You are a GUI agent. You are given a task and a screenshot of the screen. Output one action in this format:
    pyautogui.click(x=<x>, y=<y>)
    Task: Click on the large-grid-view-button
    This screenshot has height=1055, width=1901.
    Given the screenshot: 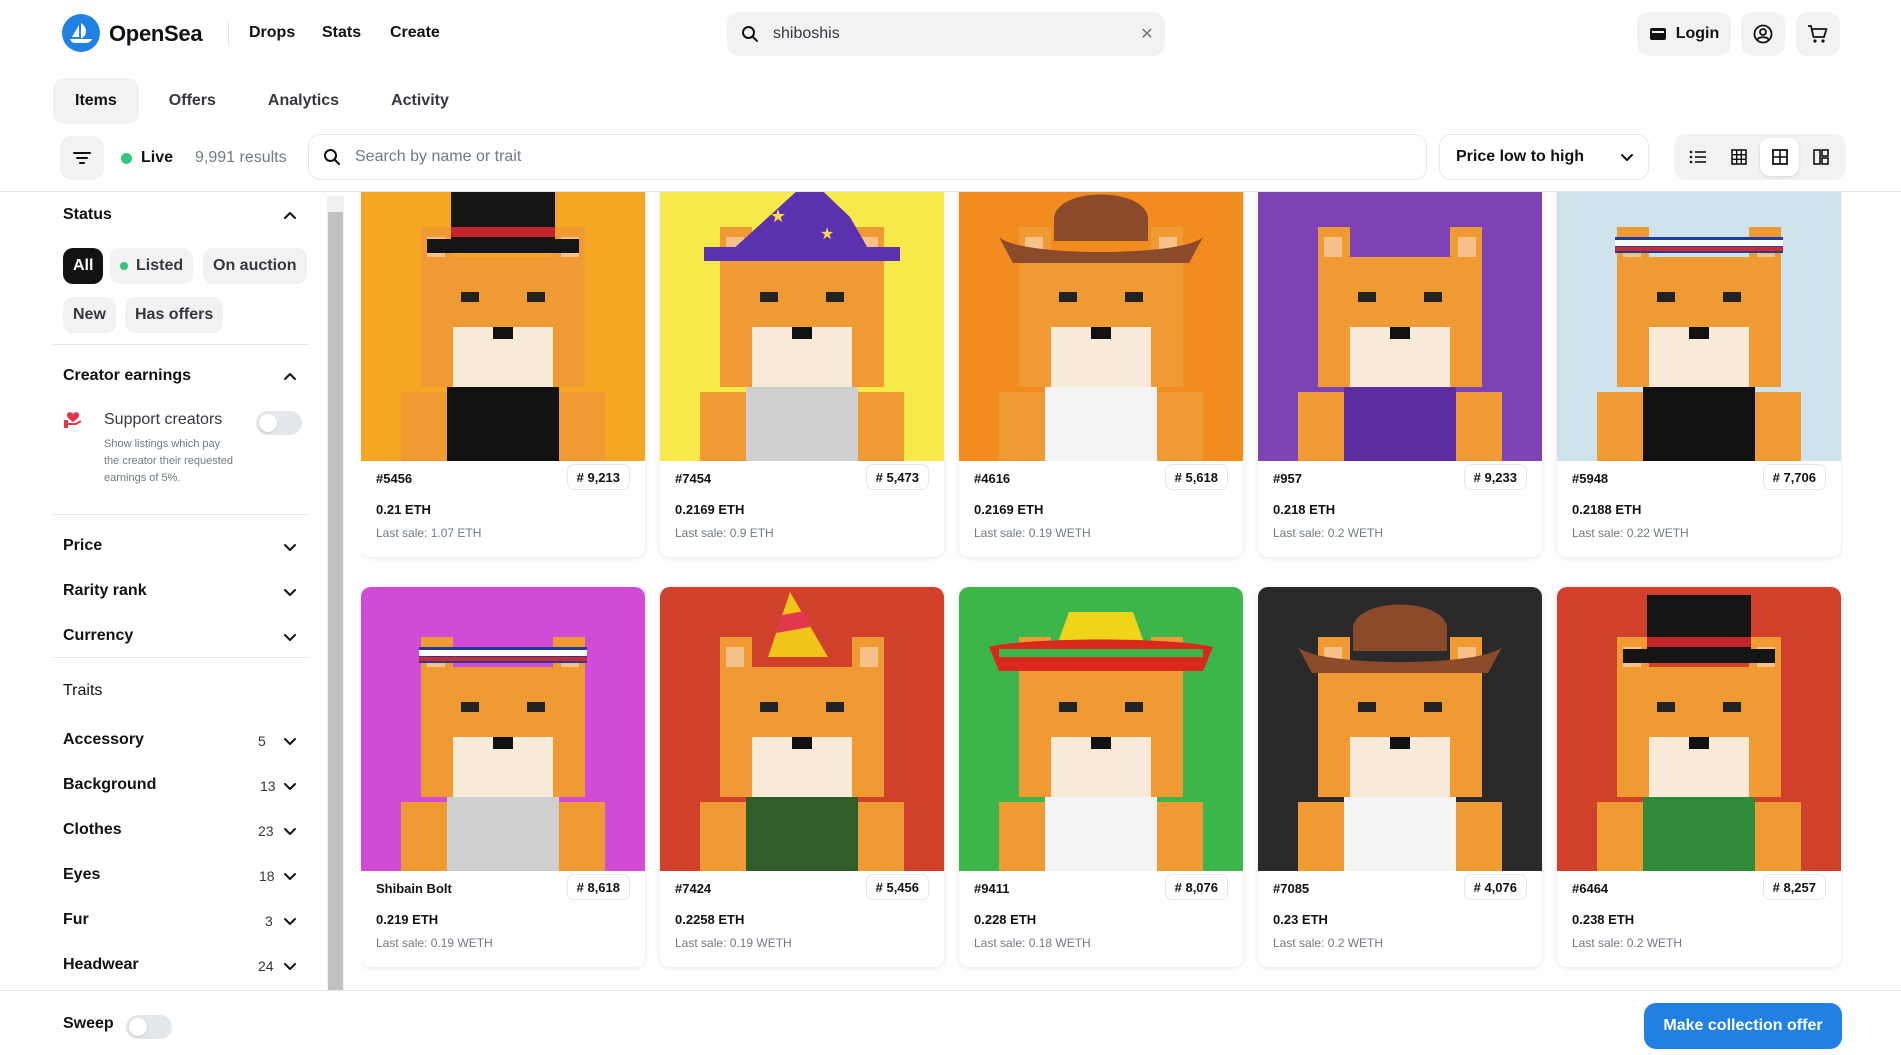 What is the action you would take?
    pyautogui.click(x=1779, y=157)
    